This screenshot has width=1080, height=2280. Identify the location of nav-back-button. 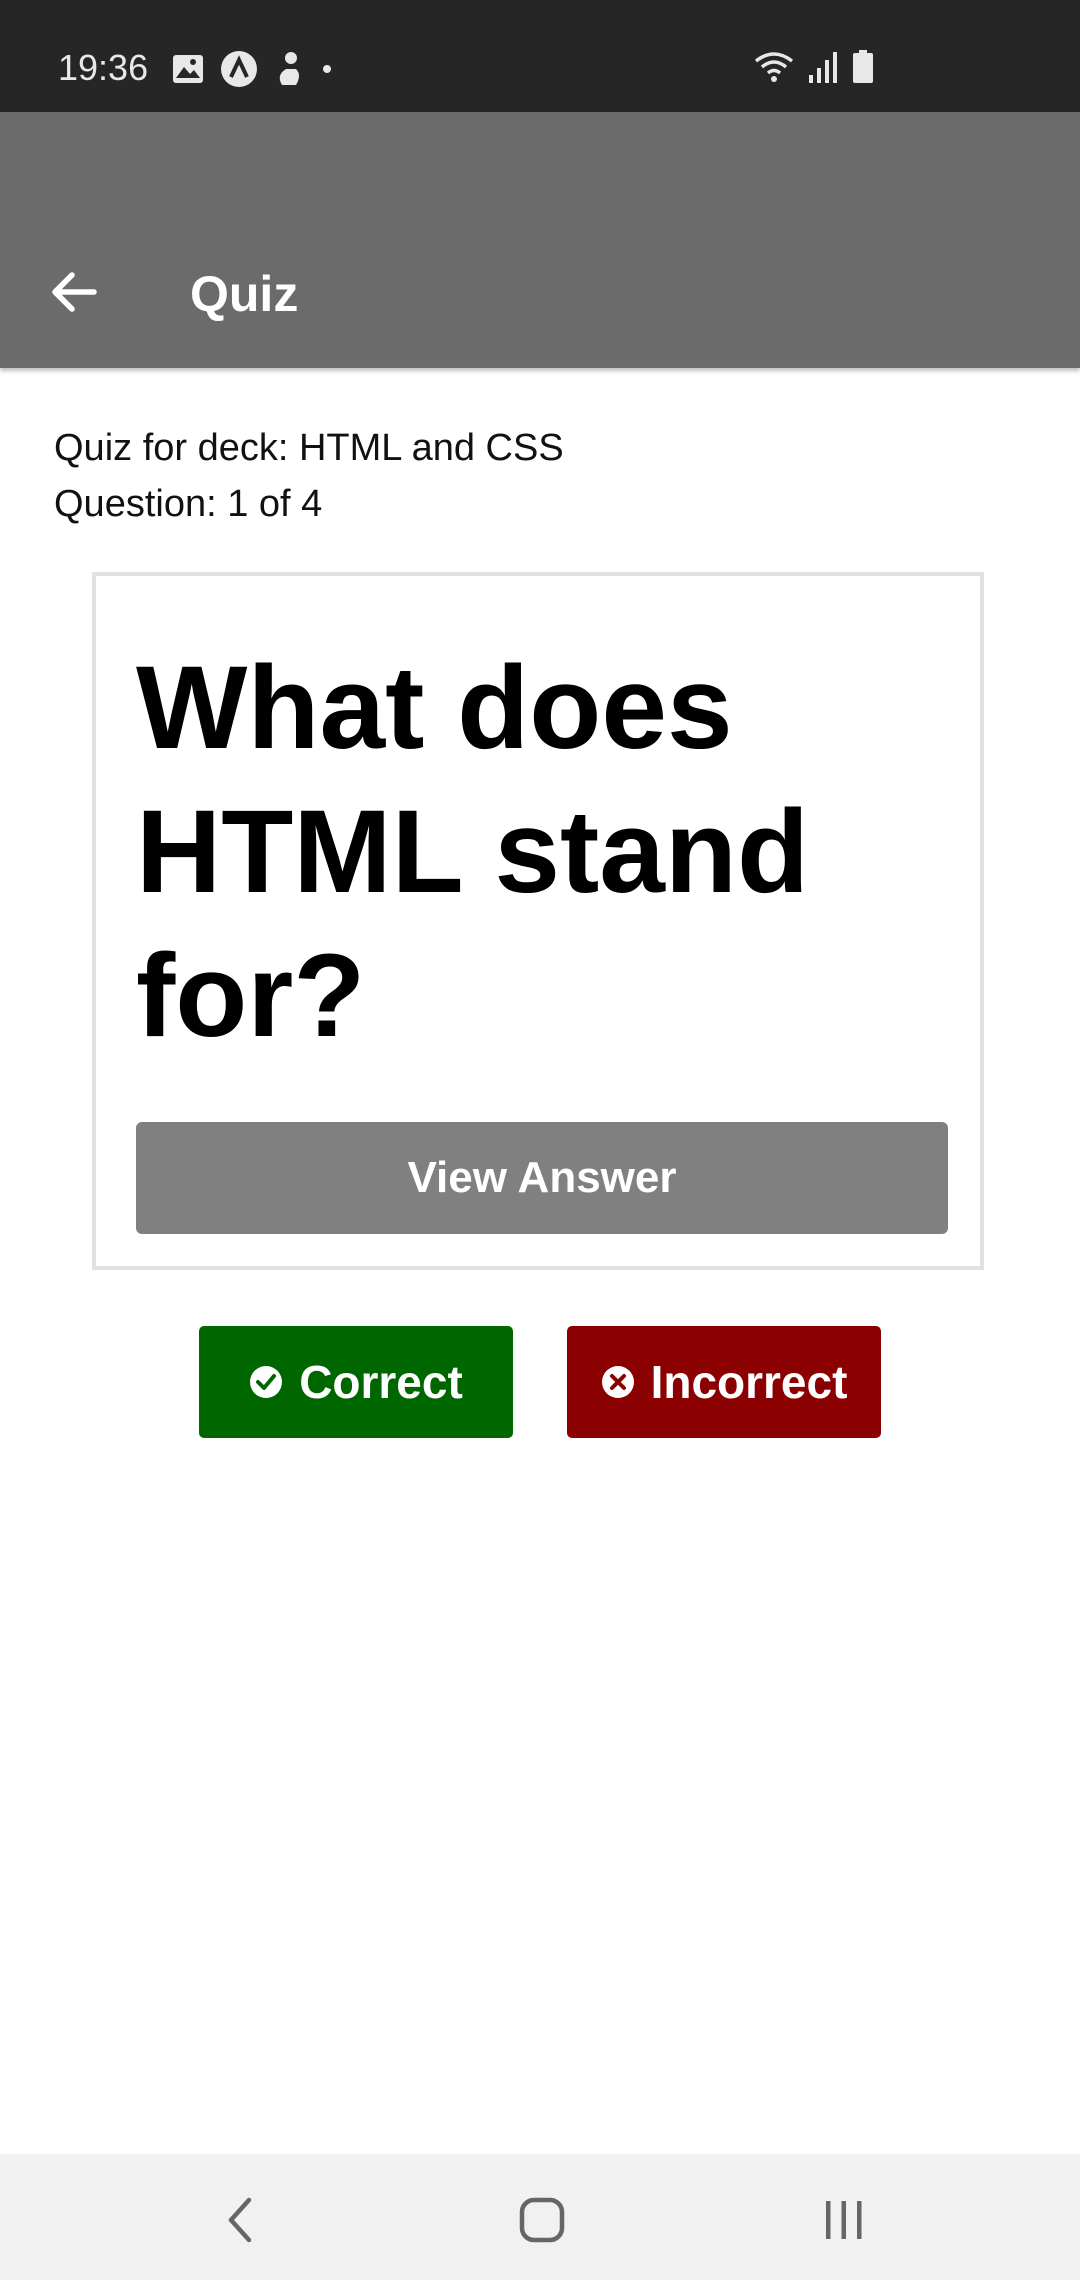
(240, 2222).